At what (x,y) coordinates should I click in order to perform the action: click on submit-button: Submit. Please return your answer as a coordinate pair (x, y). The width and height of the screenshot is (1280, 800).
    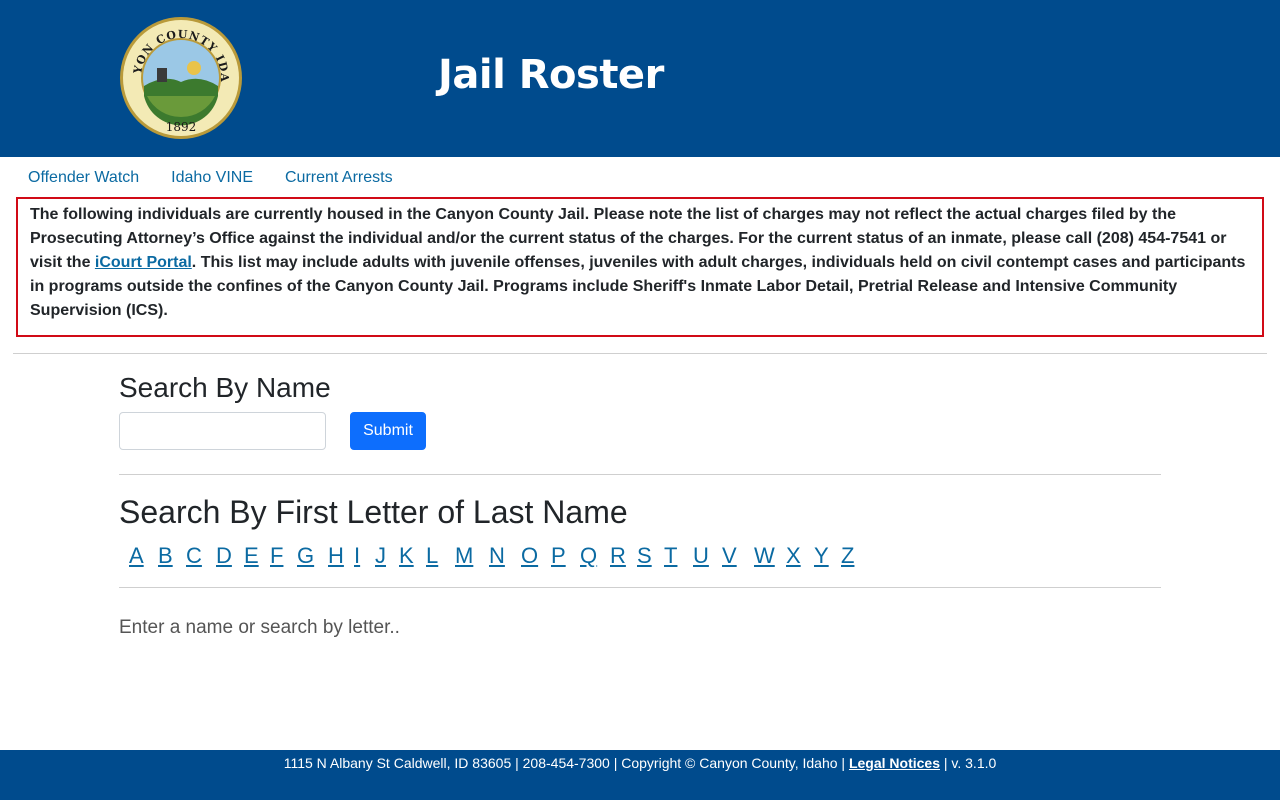
    Looking at the image, I should click on (388, 431).